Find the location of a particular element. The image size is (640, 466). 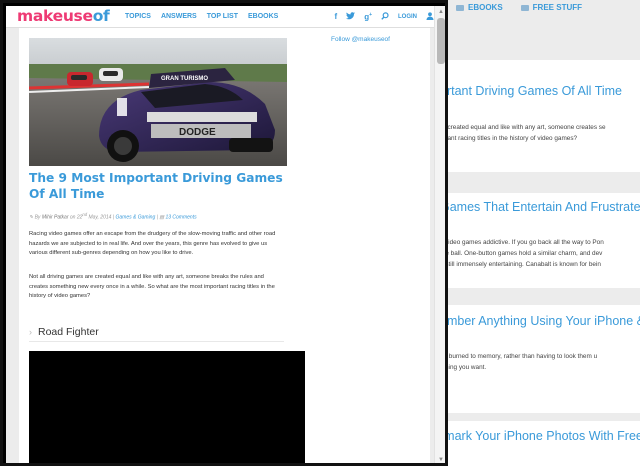

background-article-title: ember Anything Using Your iPhone & i is located at coordinates (540, 321).